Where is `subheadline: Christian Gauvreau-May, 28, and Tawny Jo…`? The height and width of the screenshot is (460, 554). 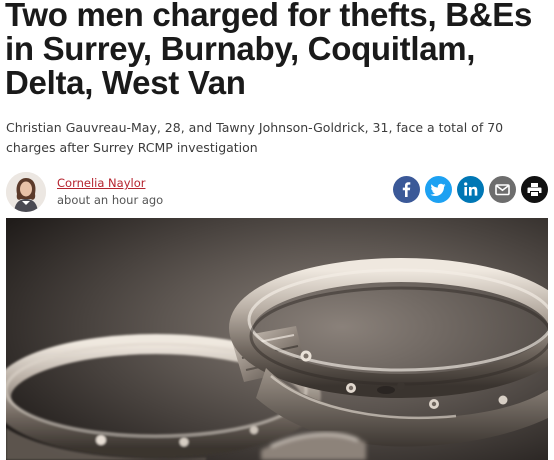
subheadline: Christian Gauvreau-May, 28, and Tawny Jo… is located at coordinates (255, 137).